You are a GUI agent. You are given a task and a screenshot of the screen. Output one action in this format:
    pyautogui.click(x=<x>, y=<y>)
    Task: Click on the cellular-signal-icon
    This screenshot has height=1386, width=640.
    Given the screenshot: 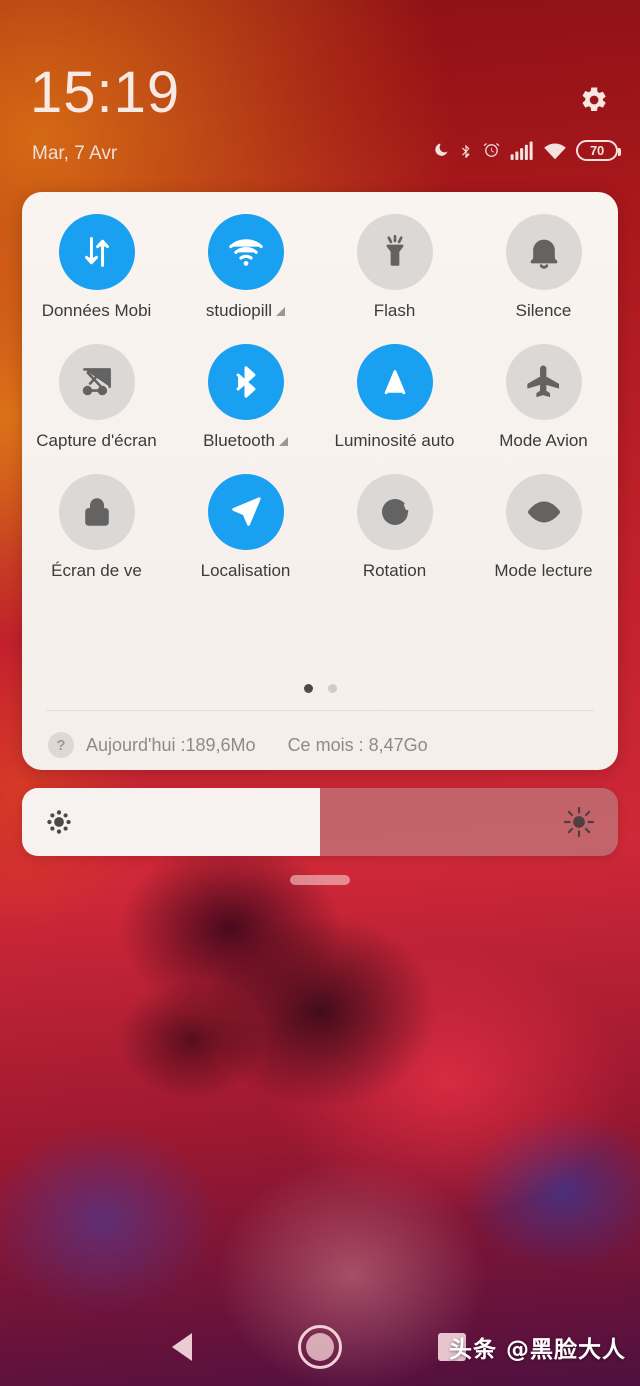 What is the action you would take?
    pyautogui.click(x=522, y=150)
    